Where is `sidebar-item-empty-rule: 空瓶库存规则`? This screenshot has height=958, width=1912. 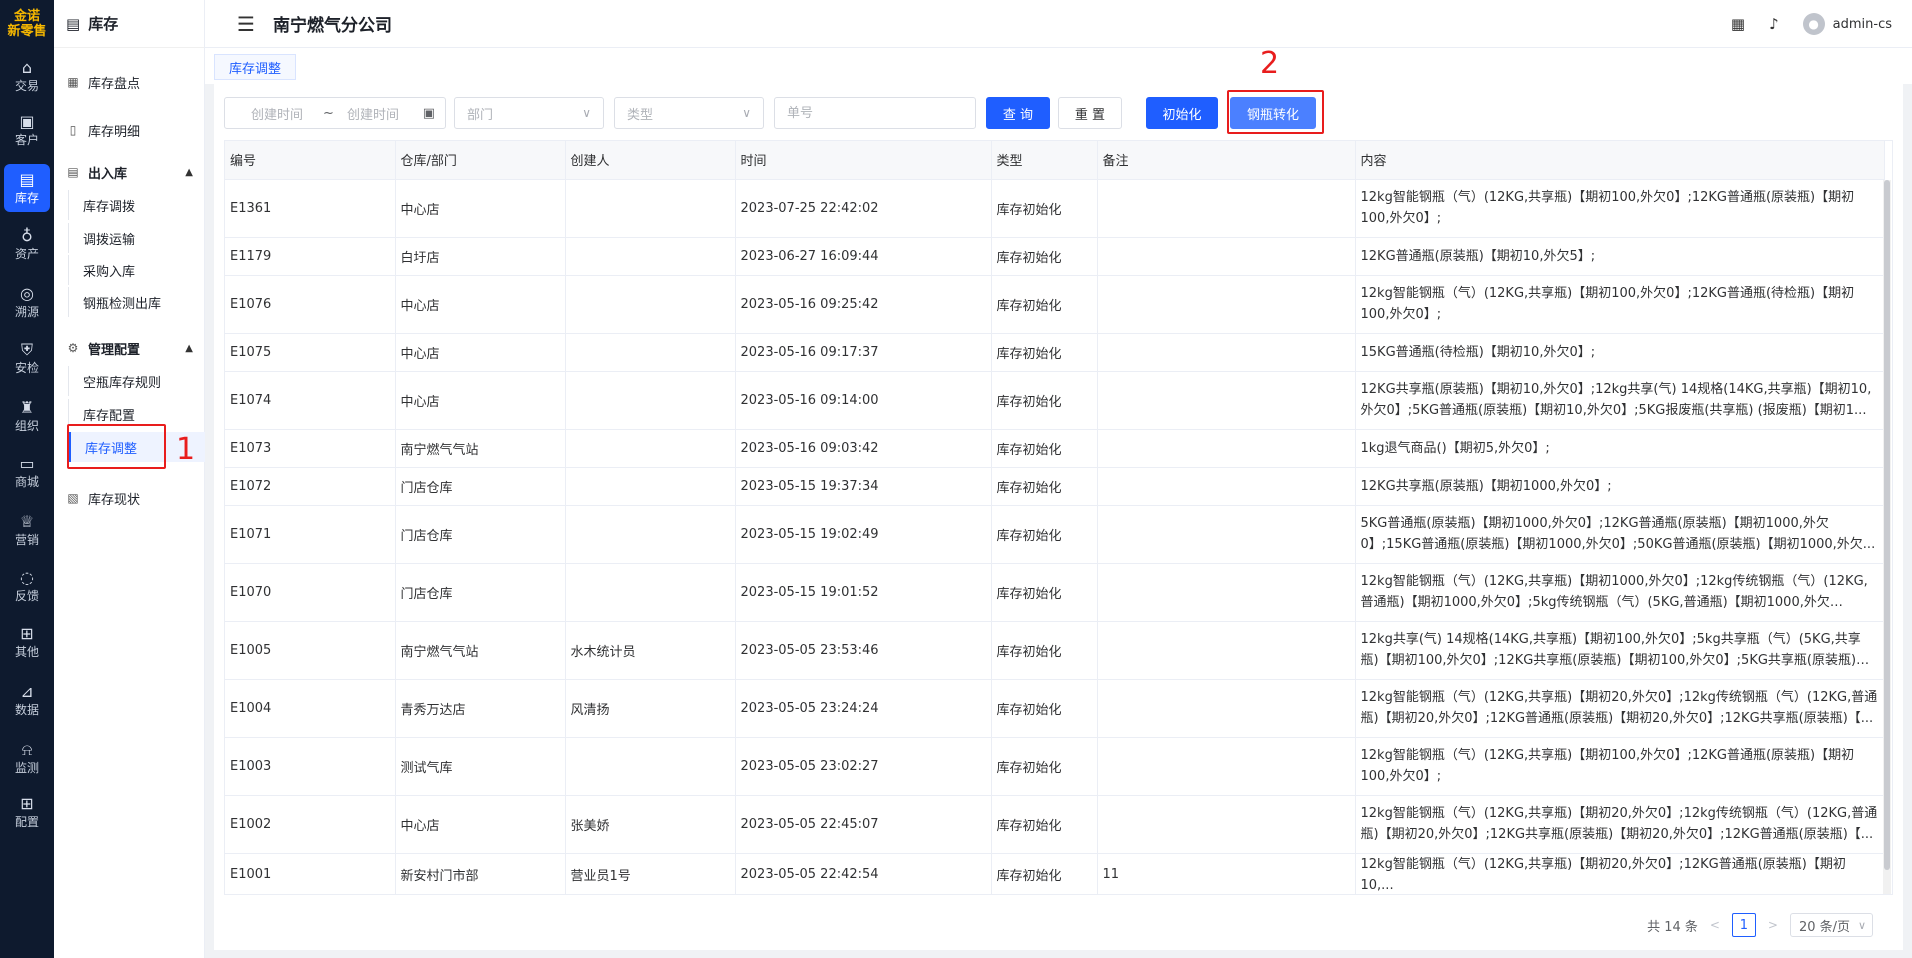
sidebar-item-empty-rule: 空瓶库存规则 is located at coordinates (136, 381).